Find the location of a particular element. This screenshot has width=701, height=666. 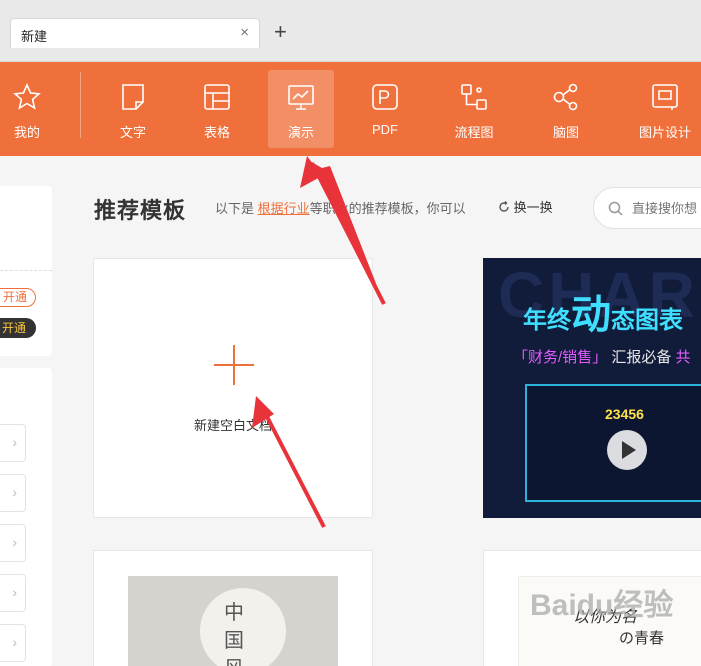

new-blank-label: 新建空白文档 is located at coordinates (232, 425).